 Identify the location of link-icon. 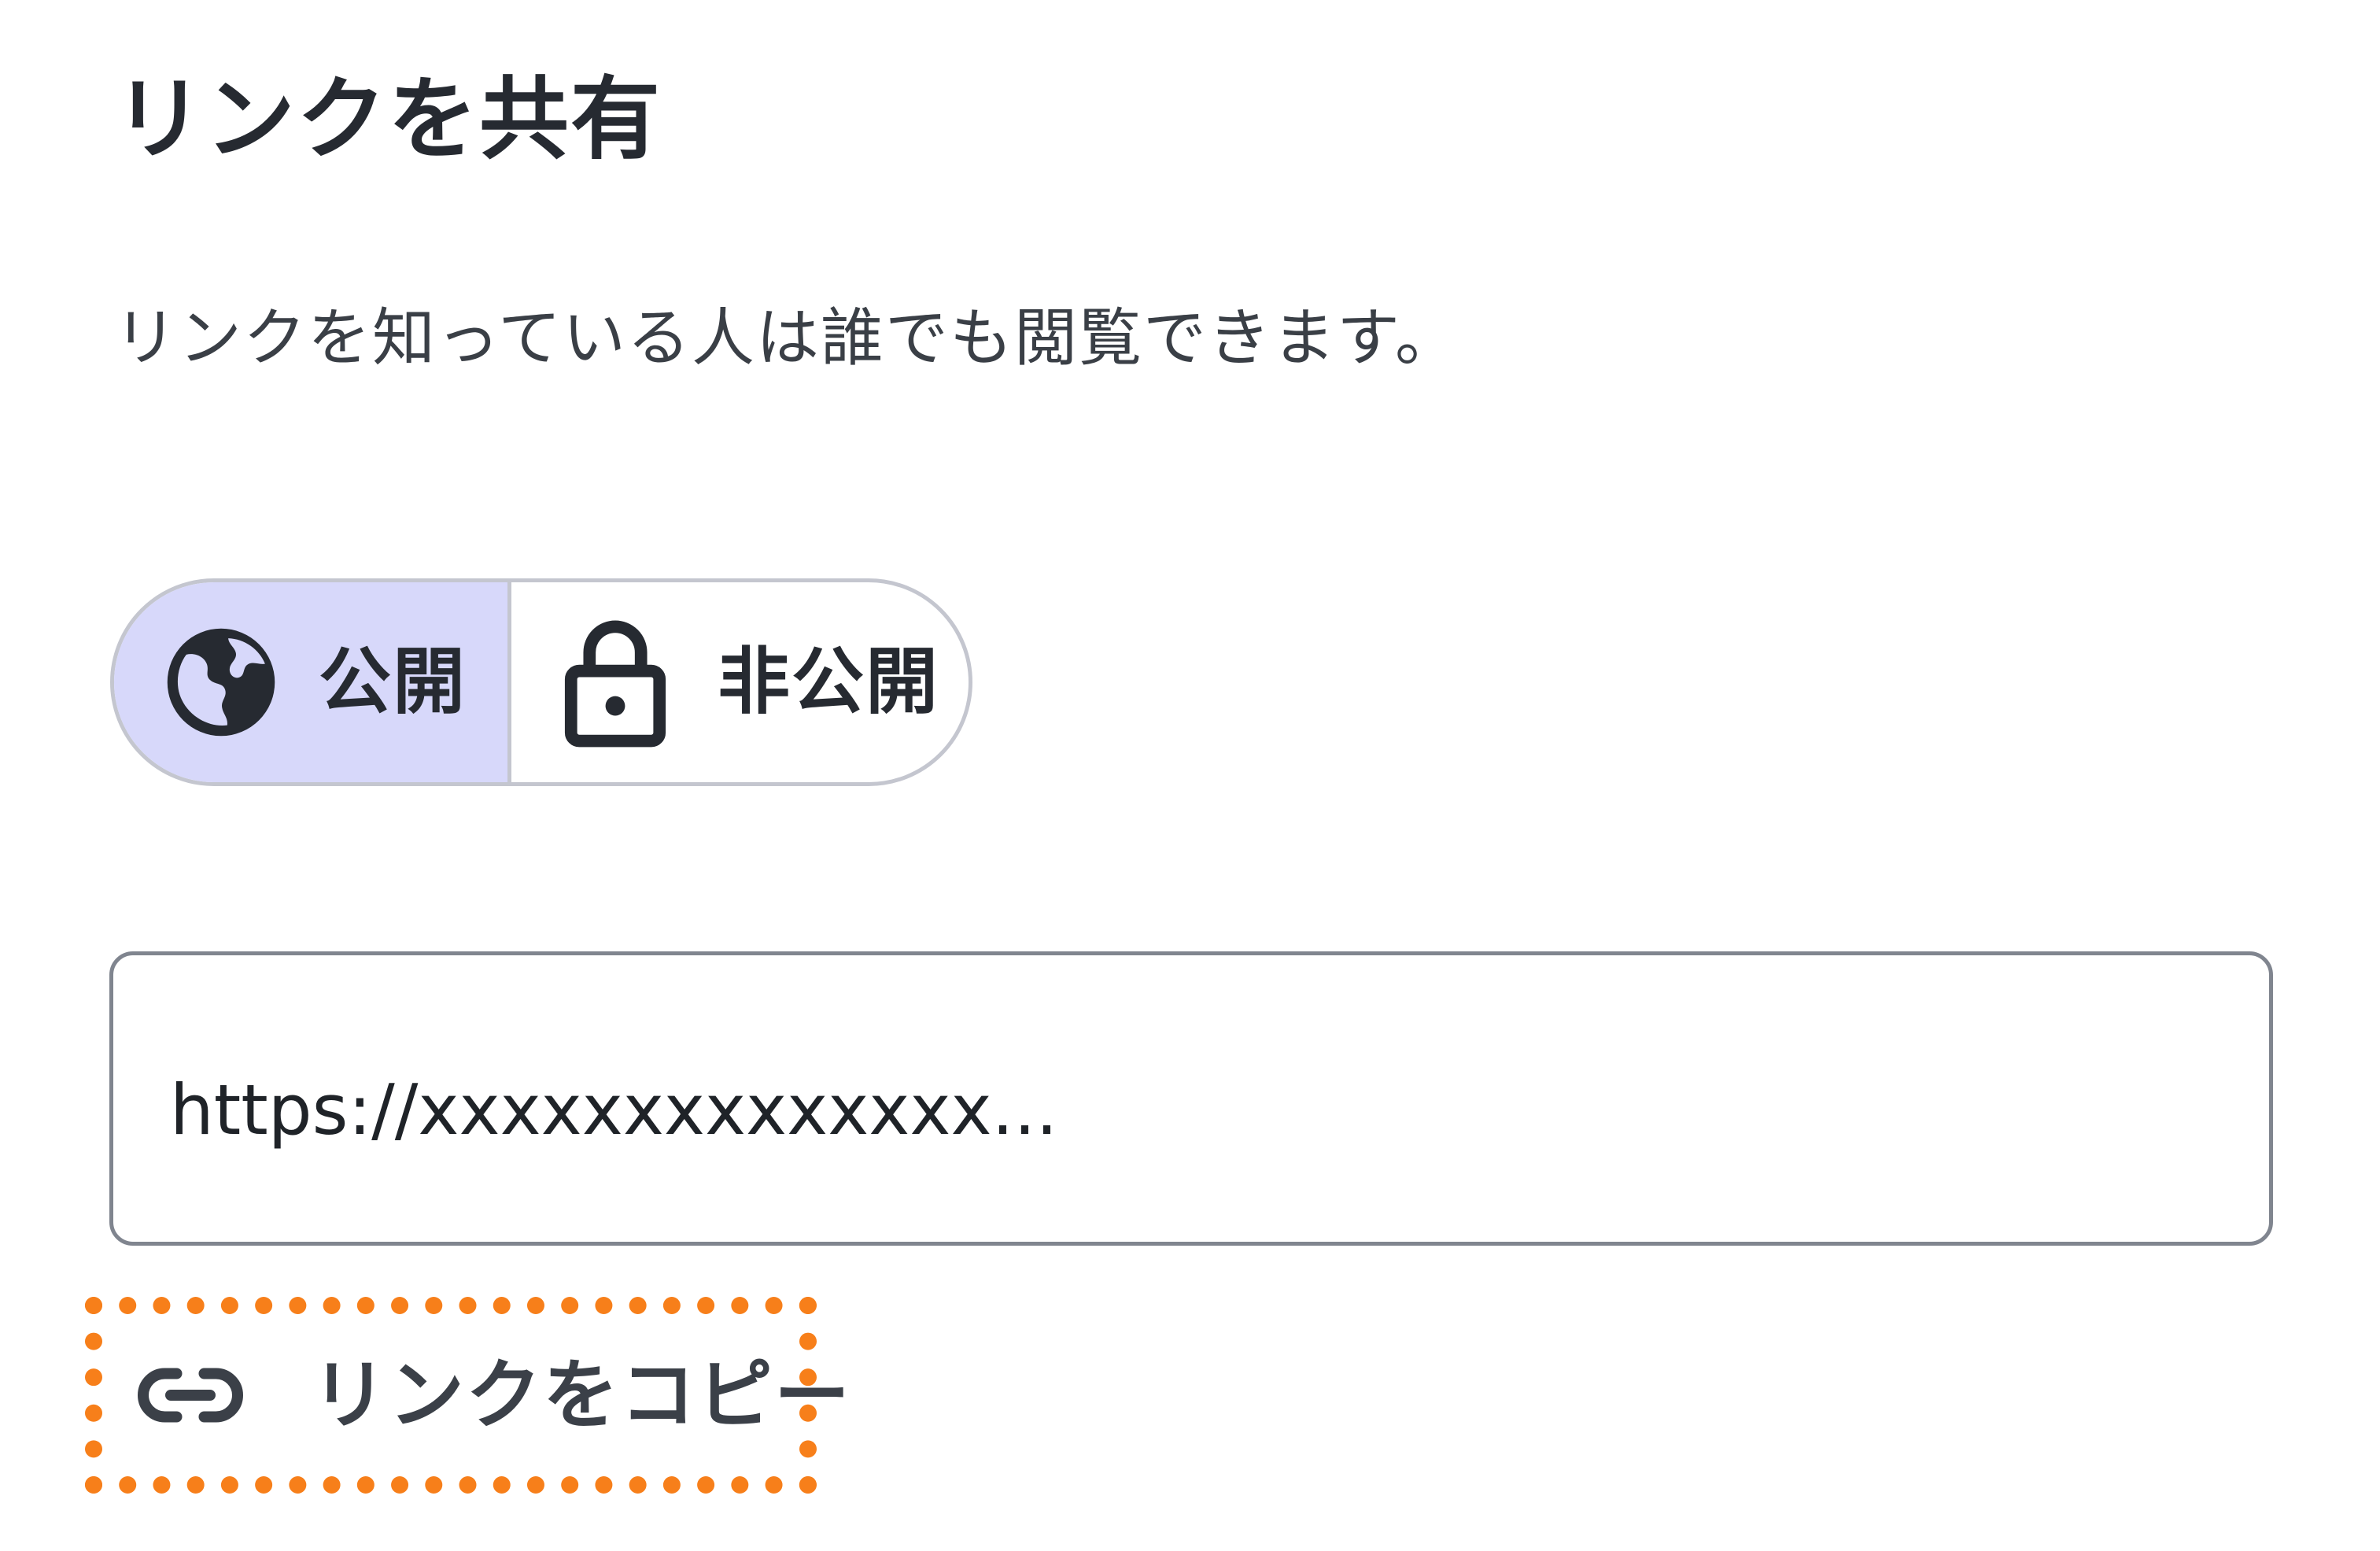
(190, 1395).